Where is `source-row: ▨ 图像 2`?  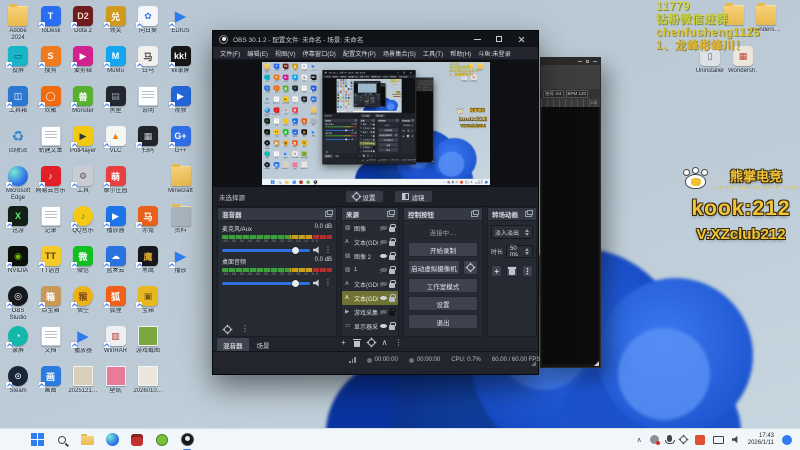
source-row: ▨ 图像 2 is located at coordinates (370, 256).